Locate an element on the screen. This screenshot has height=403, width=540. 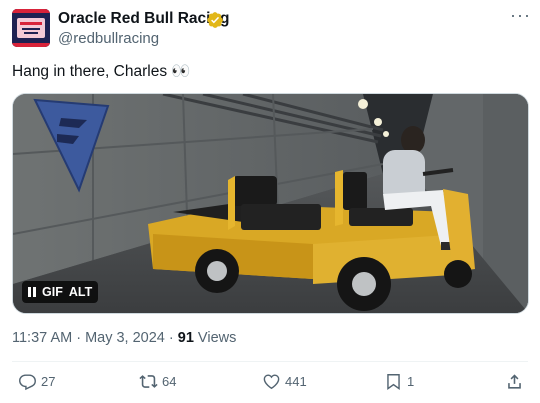
avatar is located at coordinates (31, 28).